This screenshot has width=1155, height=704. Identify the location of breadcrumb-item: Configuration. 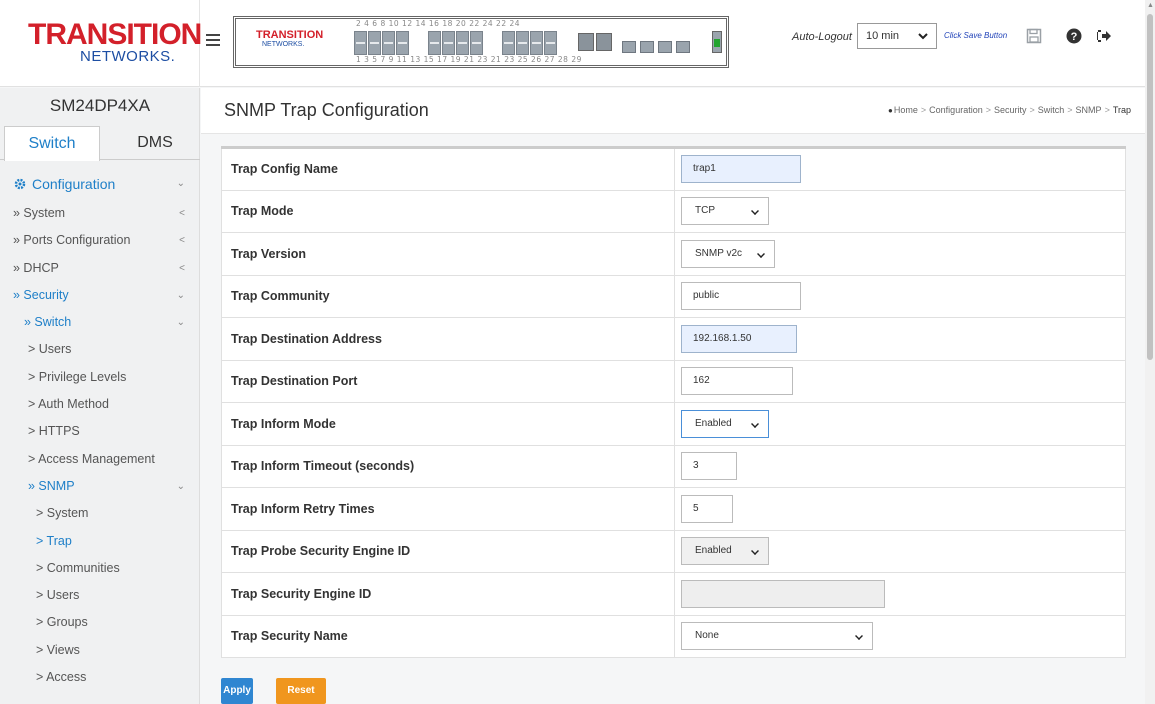
(956, 110).